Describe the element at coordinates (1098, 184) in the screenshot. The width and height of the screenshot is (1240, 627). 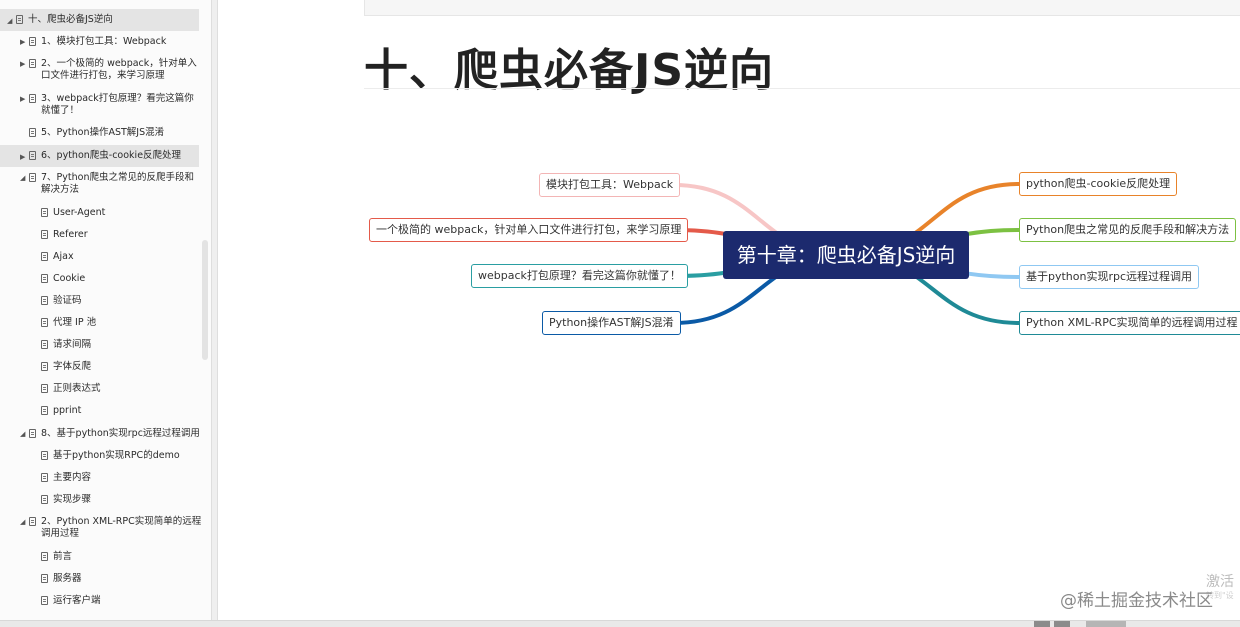
I see `mindmap-node-right: python爬虫-cookie反爬处理` at that location.